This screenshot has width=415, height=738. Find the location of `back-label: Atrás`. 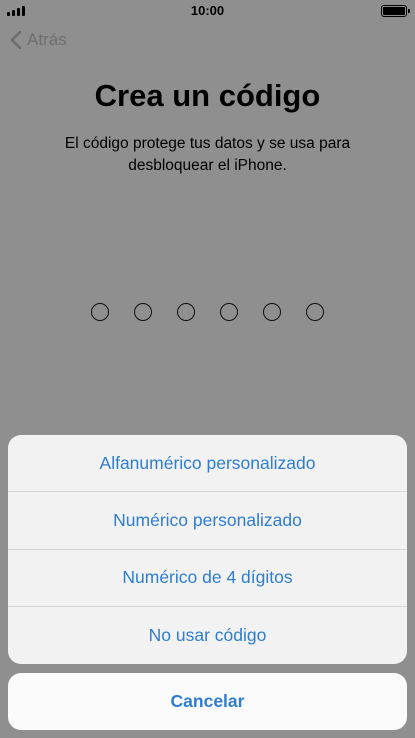

back-label: Atrás is located at coordinates (47, 39).